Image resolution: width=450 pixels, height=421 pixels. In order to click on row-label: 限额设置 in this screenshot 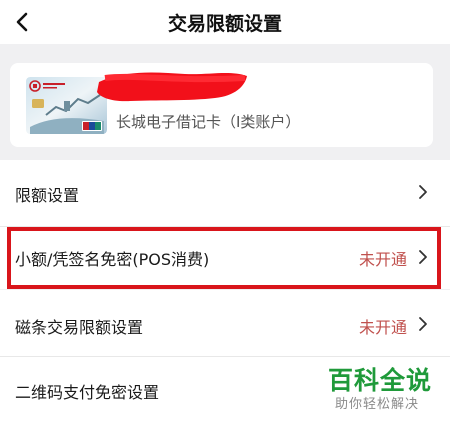, I will do `click(47, 195)`.